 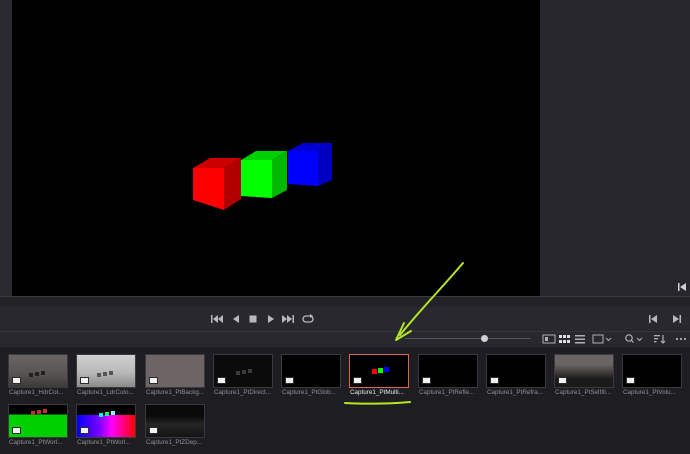 What do you see at coordinates (6, 148) in the screenshot?
I see `left-panel-strip` at bounding box center [6, 148].